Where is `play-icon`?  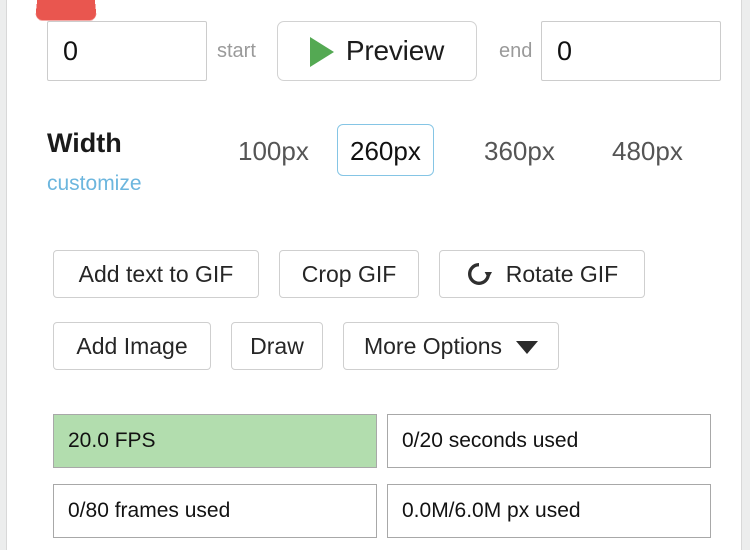
play-icon is located at coordinates (321, 51).